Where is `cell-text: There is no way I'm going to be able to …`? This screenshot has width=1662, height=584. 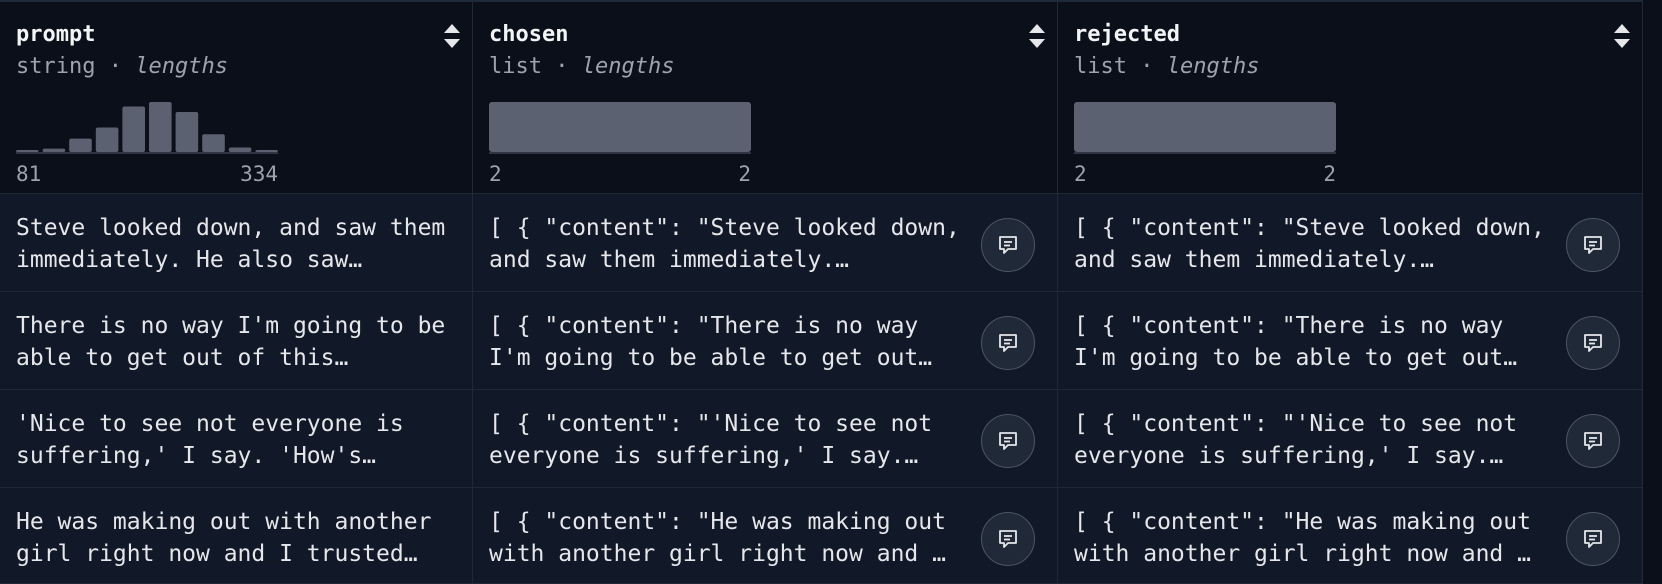 cell-text: There is no way I'm going to be able to … is located at coordinates (231, 342).